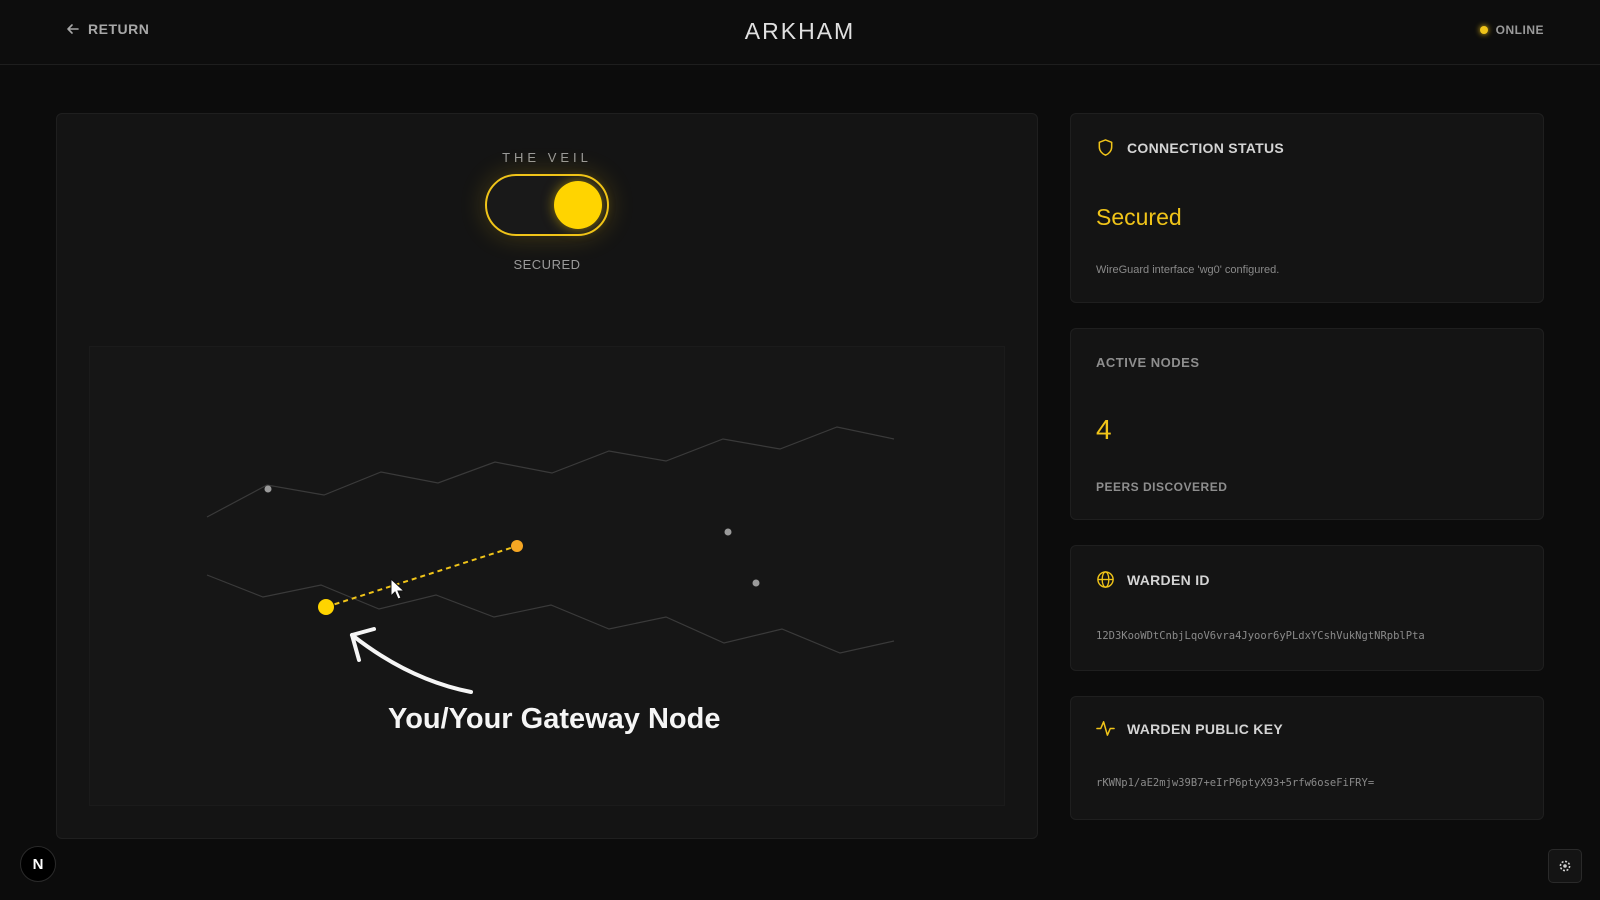 The width and height of the screenshot is (1600, 900). I want to click on gateway-connection-line, so click(421, 576).